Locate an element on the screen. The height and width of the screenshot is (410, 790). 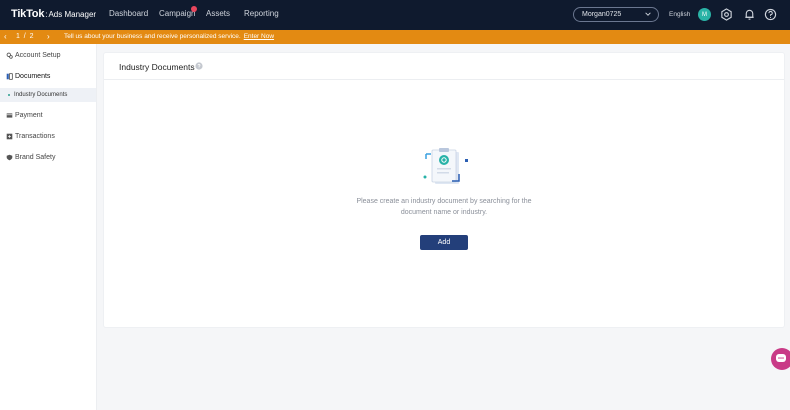
sidebar-sub-label: Industry Documents is located at coordinates (41, 95).